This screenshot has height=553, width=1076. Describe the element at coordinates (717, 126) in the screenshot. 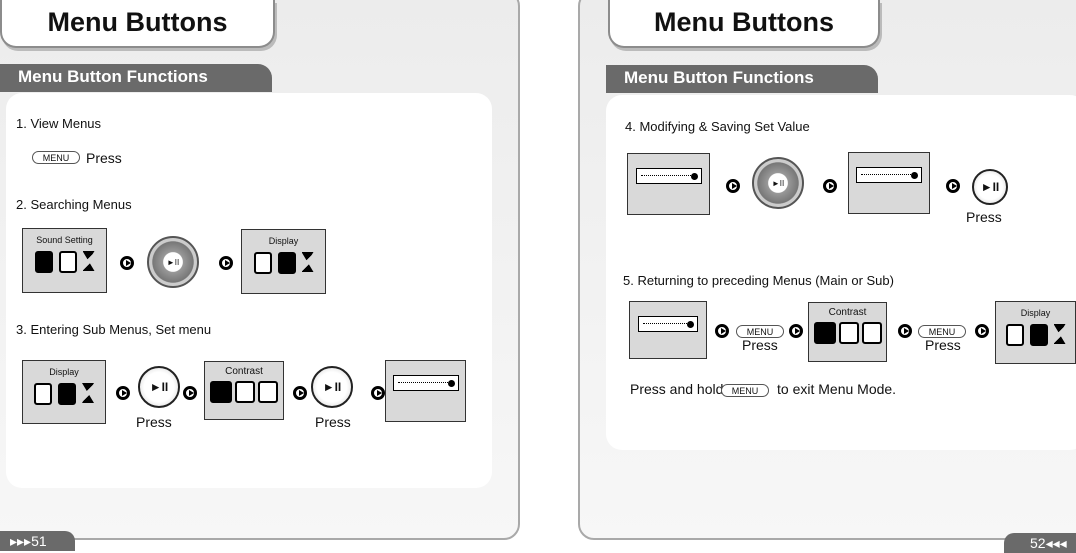

I see `step-heading: 4. Modifying & Saving Set Value` at that location.